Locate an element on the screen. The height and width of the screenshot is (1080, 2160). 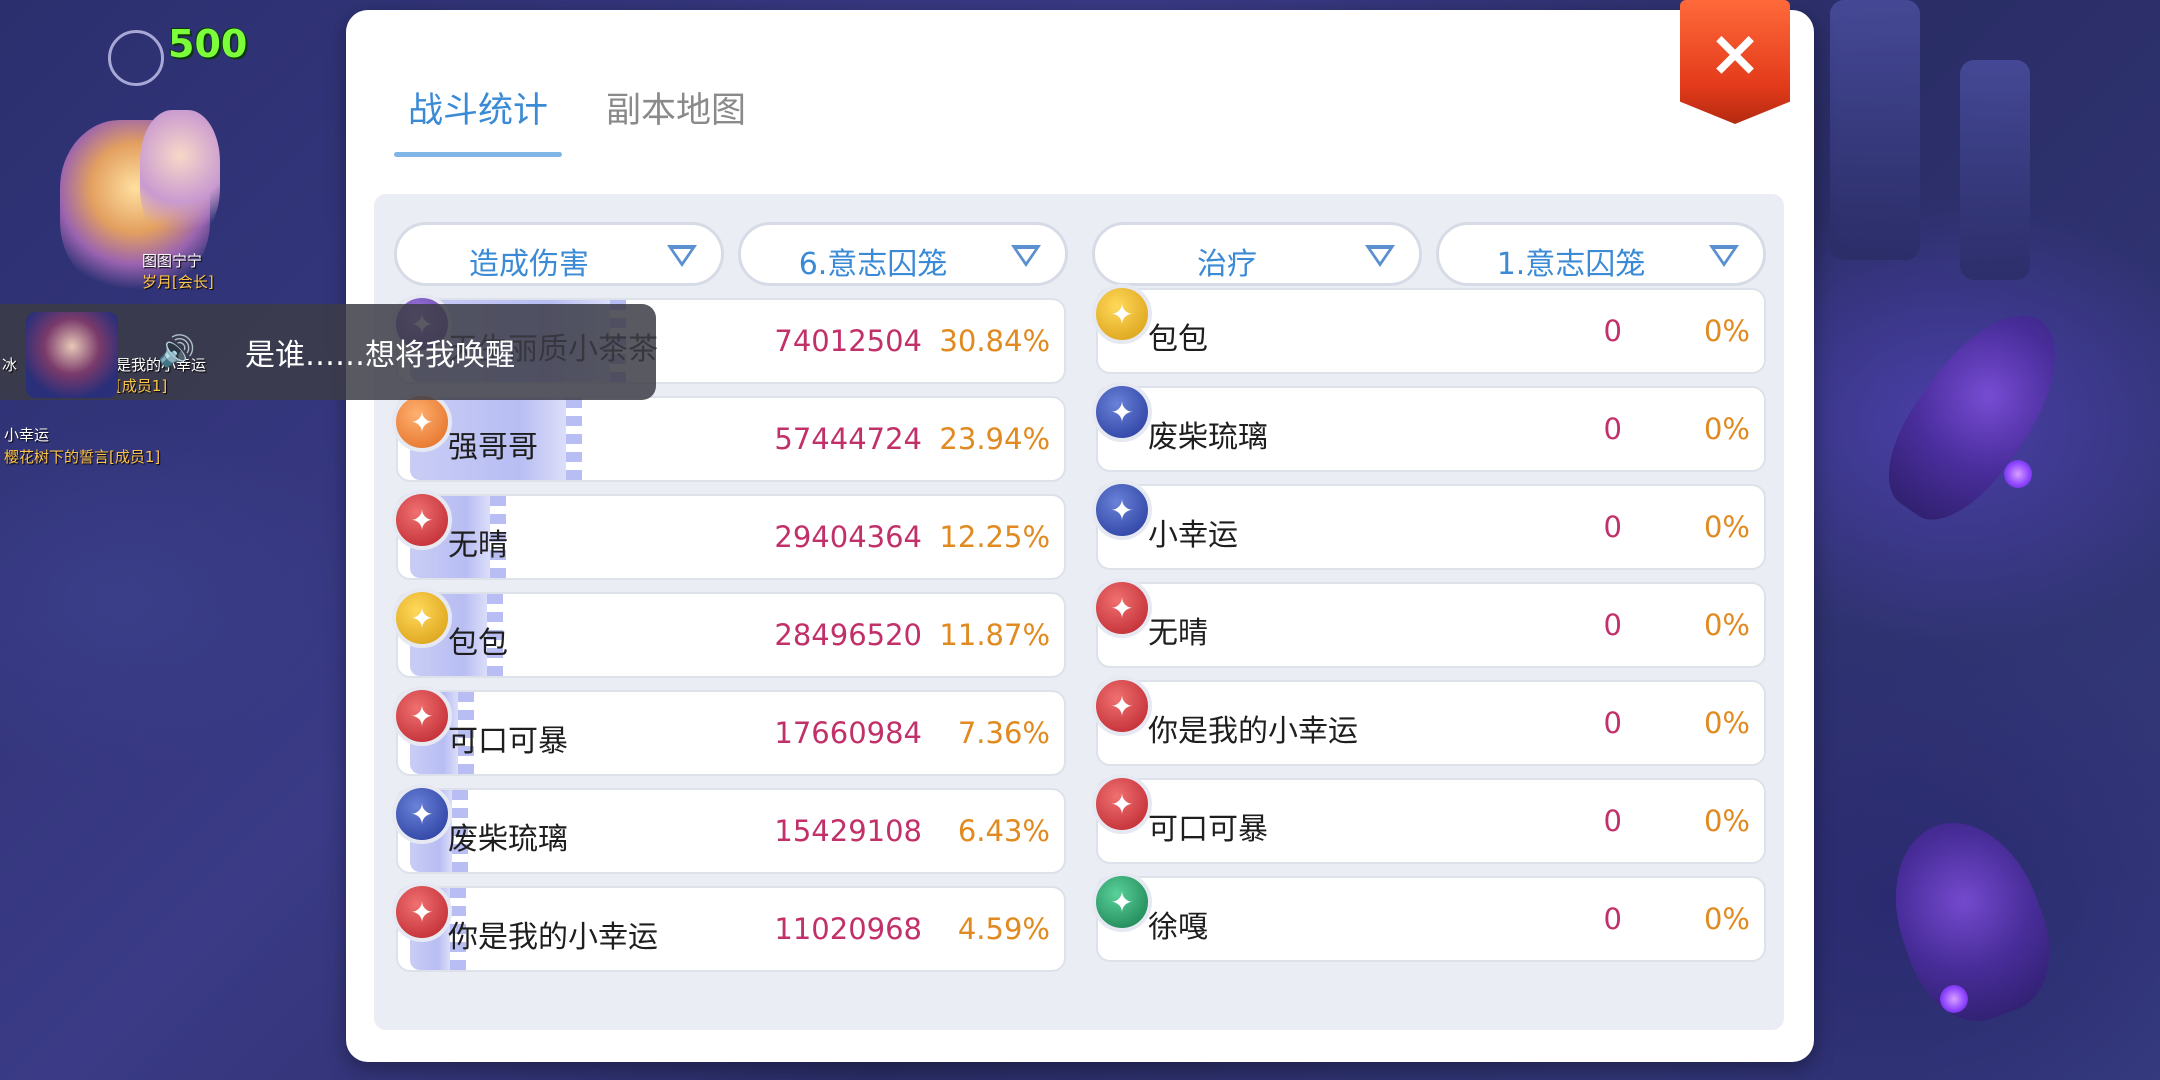
player-name-tag: 小幸运 is located at coordinates (27, 435).